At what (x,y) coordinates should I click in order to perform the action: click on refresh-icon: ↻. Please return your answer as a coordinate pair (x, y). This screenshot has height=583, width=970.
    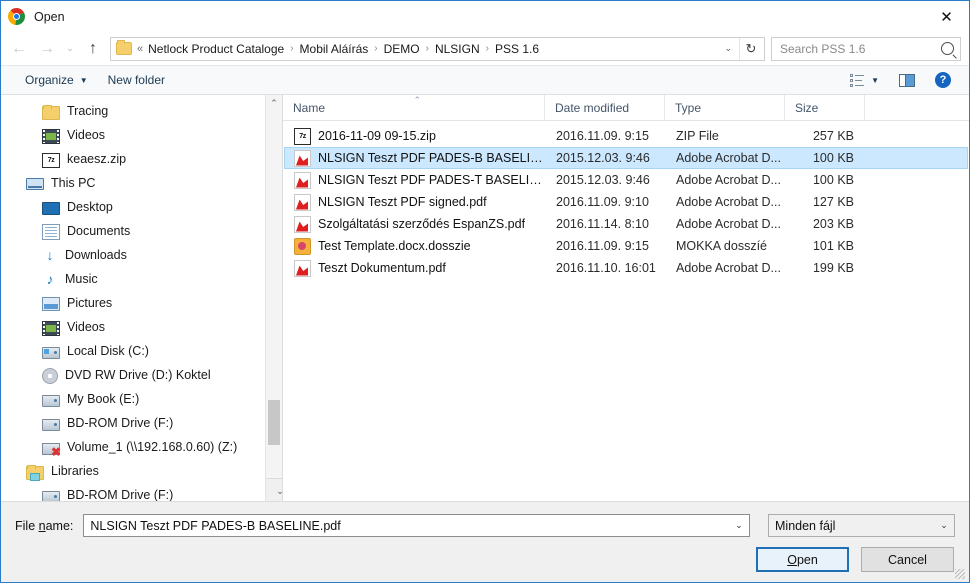
    Looking at the image, I should click on (750, 48).